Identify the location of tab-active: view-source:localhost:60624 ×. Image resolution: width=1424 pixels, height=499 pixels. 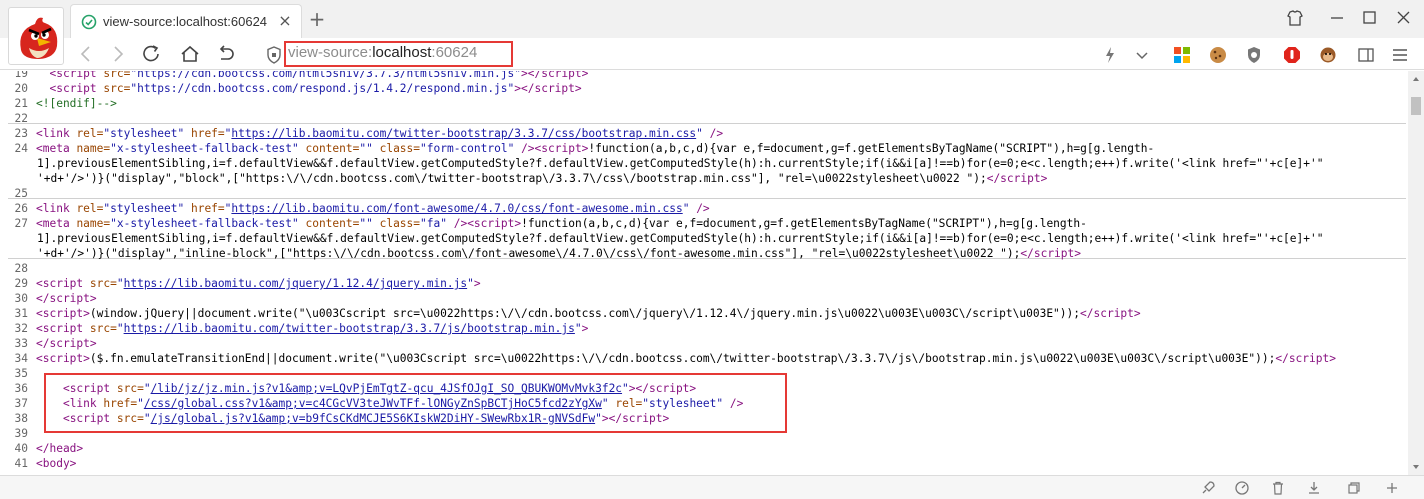
(186, 21).